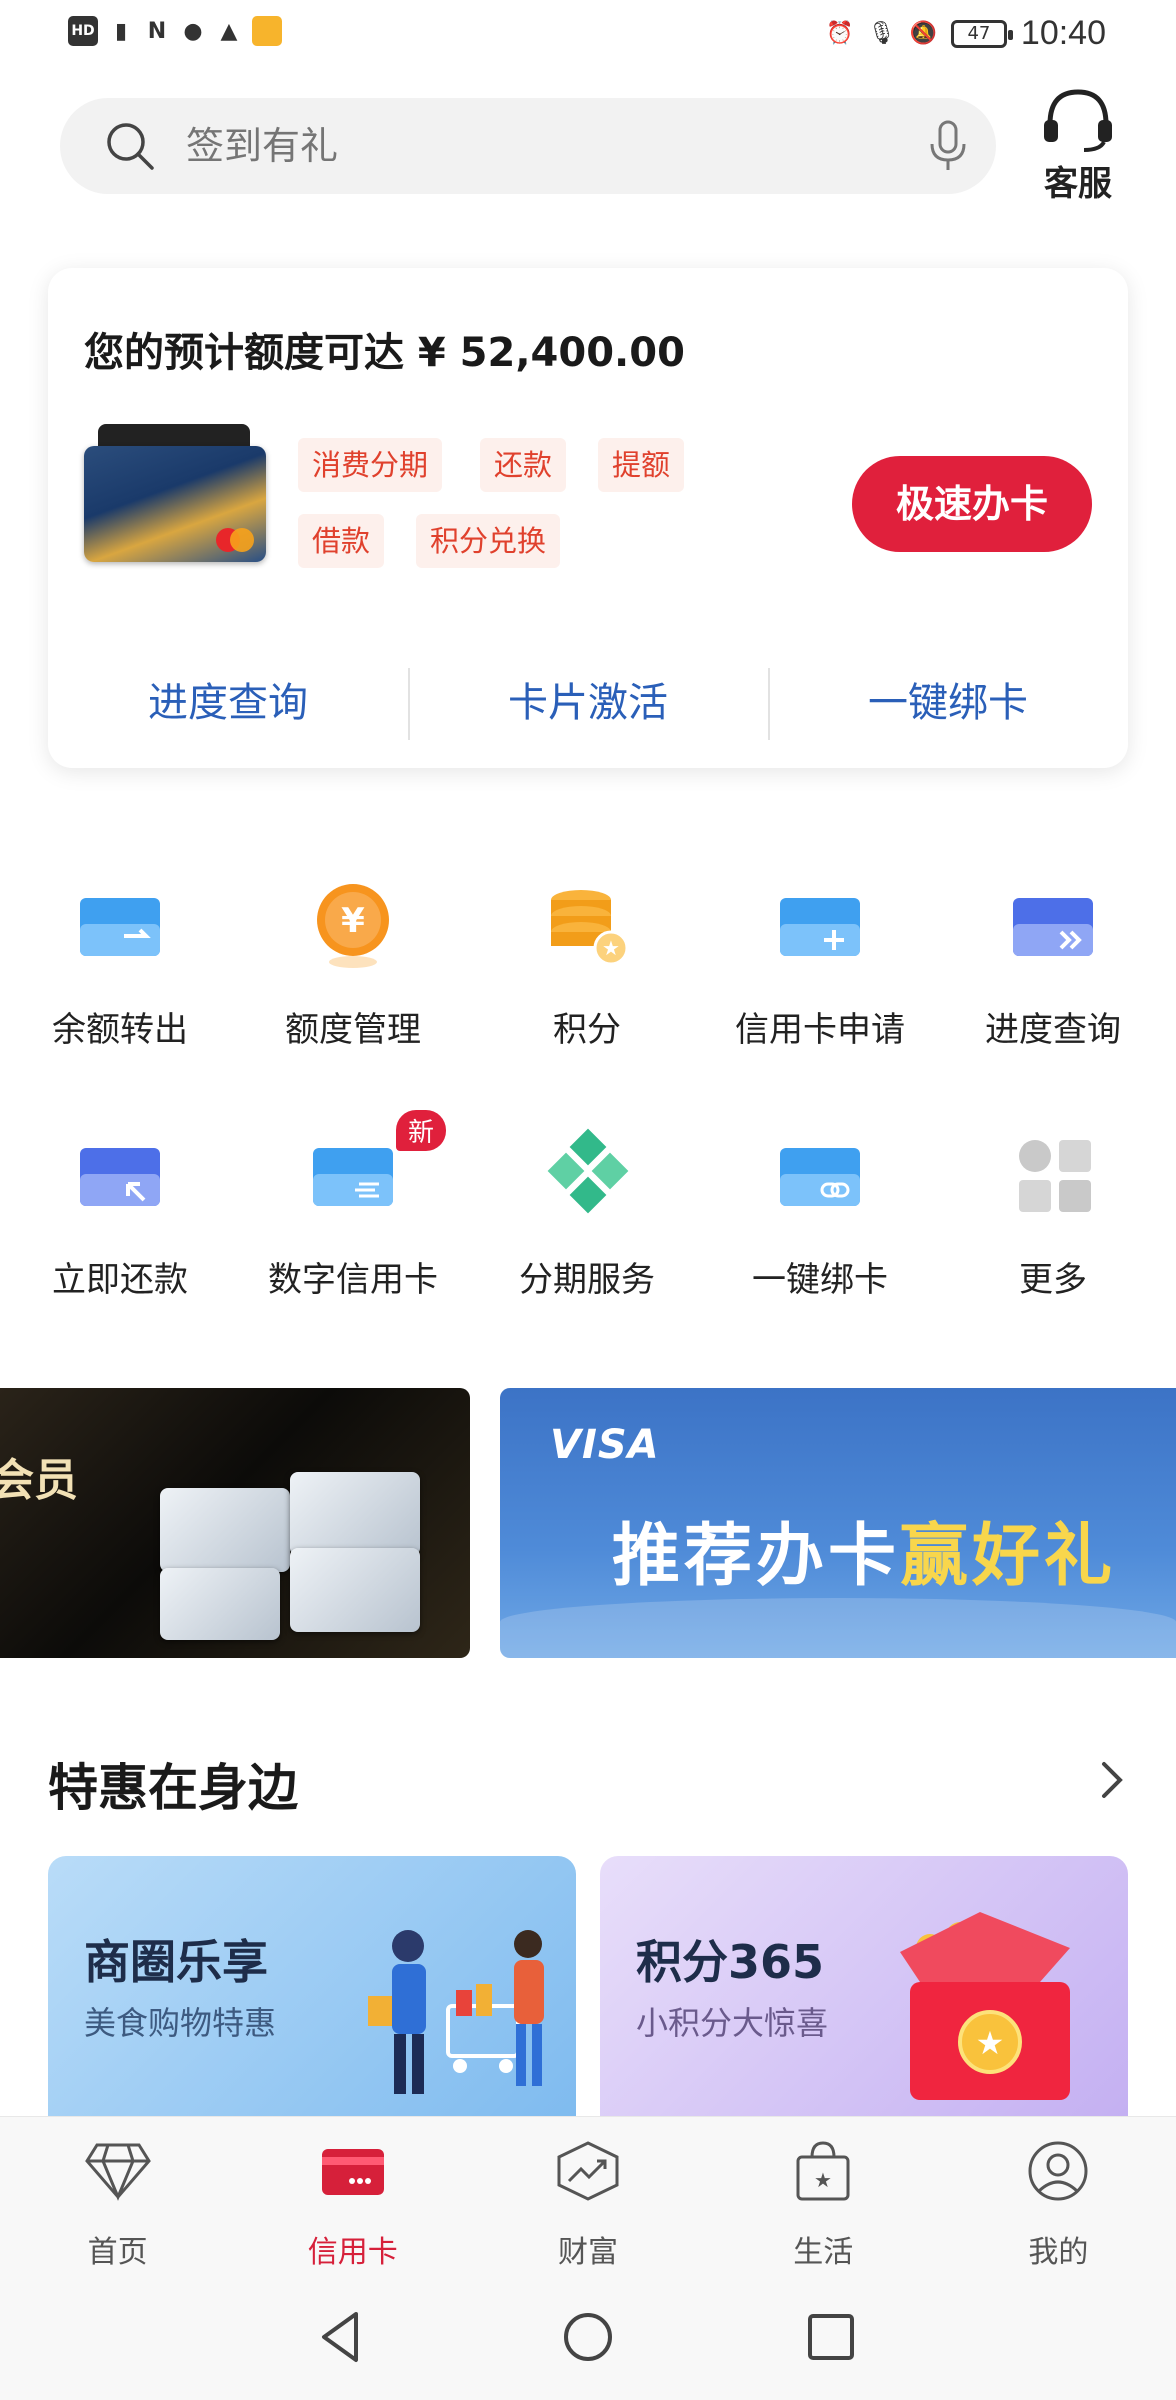 The image size is (1176, 2400). Describe the element at coordinates (173, 1788) in the screenshot. I see `section-title: 特惠在身边` at that location.